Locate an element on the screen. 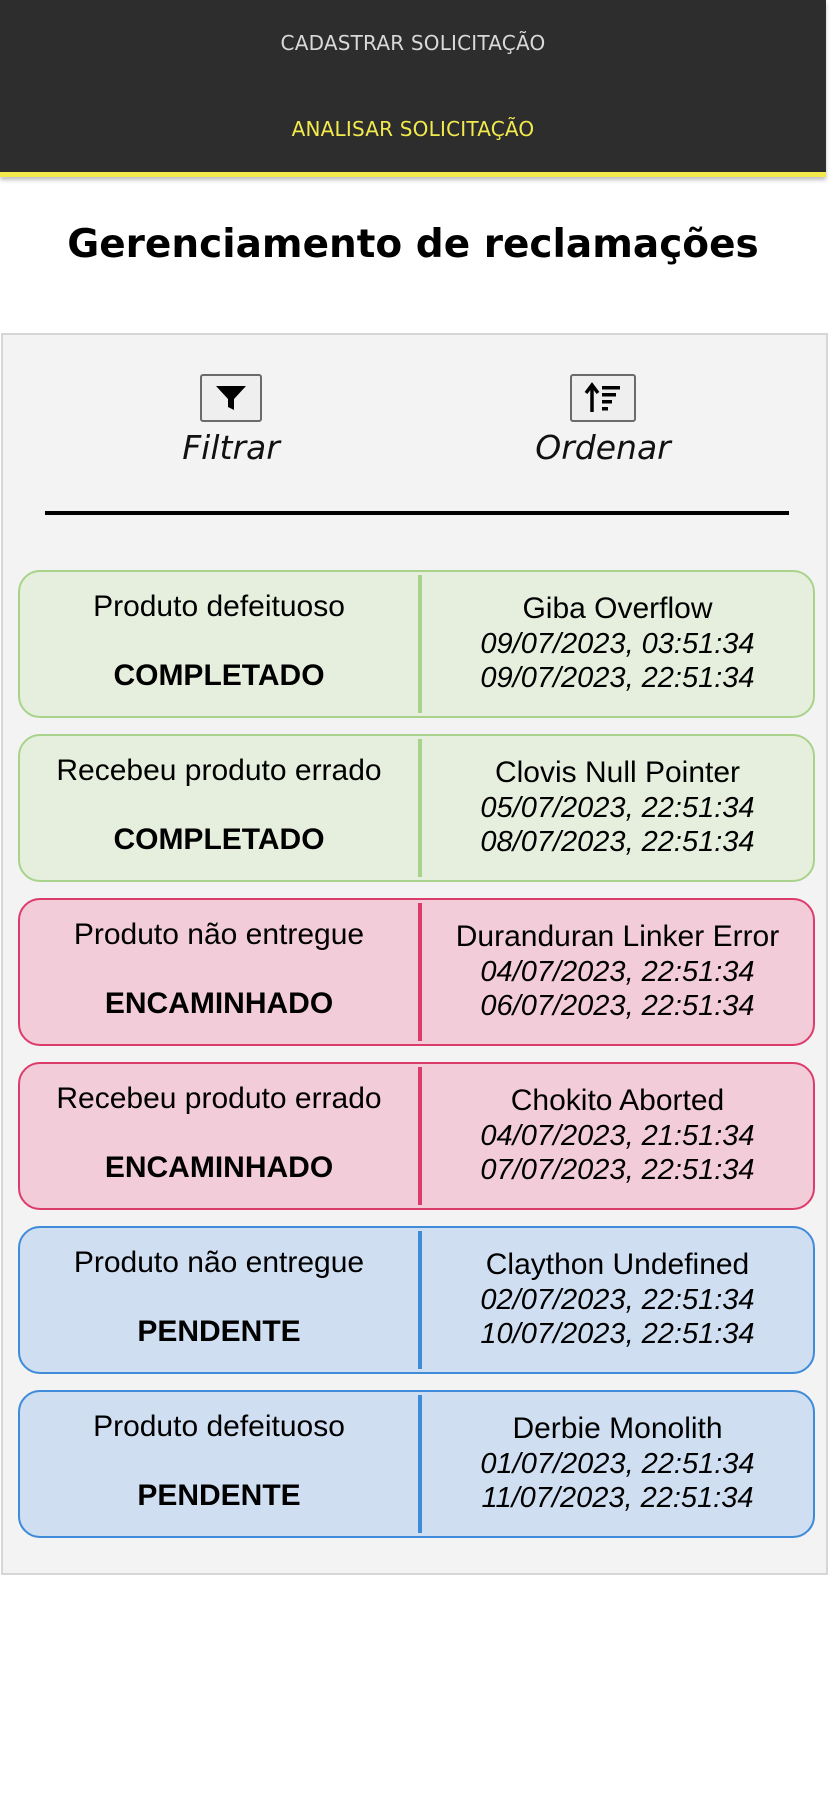 The width and height of the screenshot is (834, 1802). filter-button is located at coordinates (231, 398).